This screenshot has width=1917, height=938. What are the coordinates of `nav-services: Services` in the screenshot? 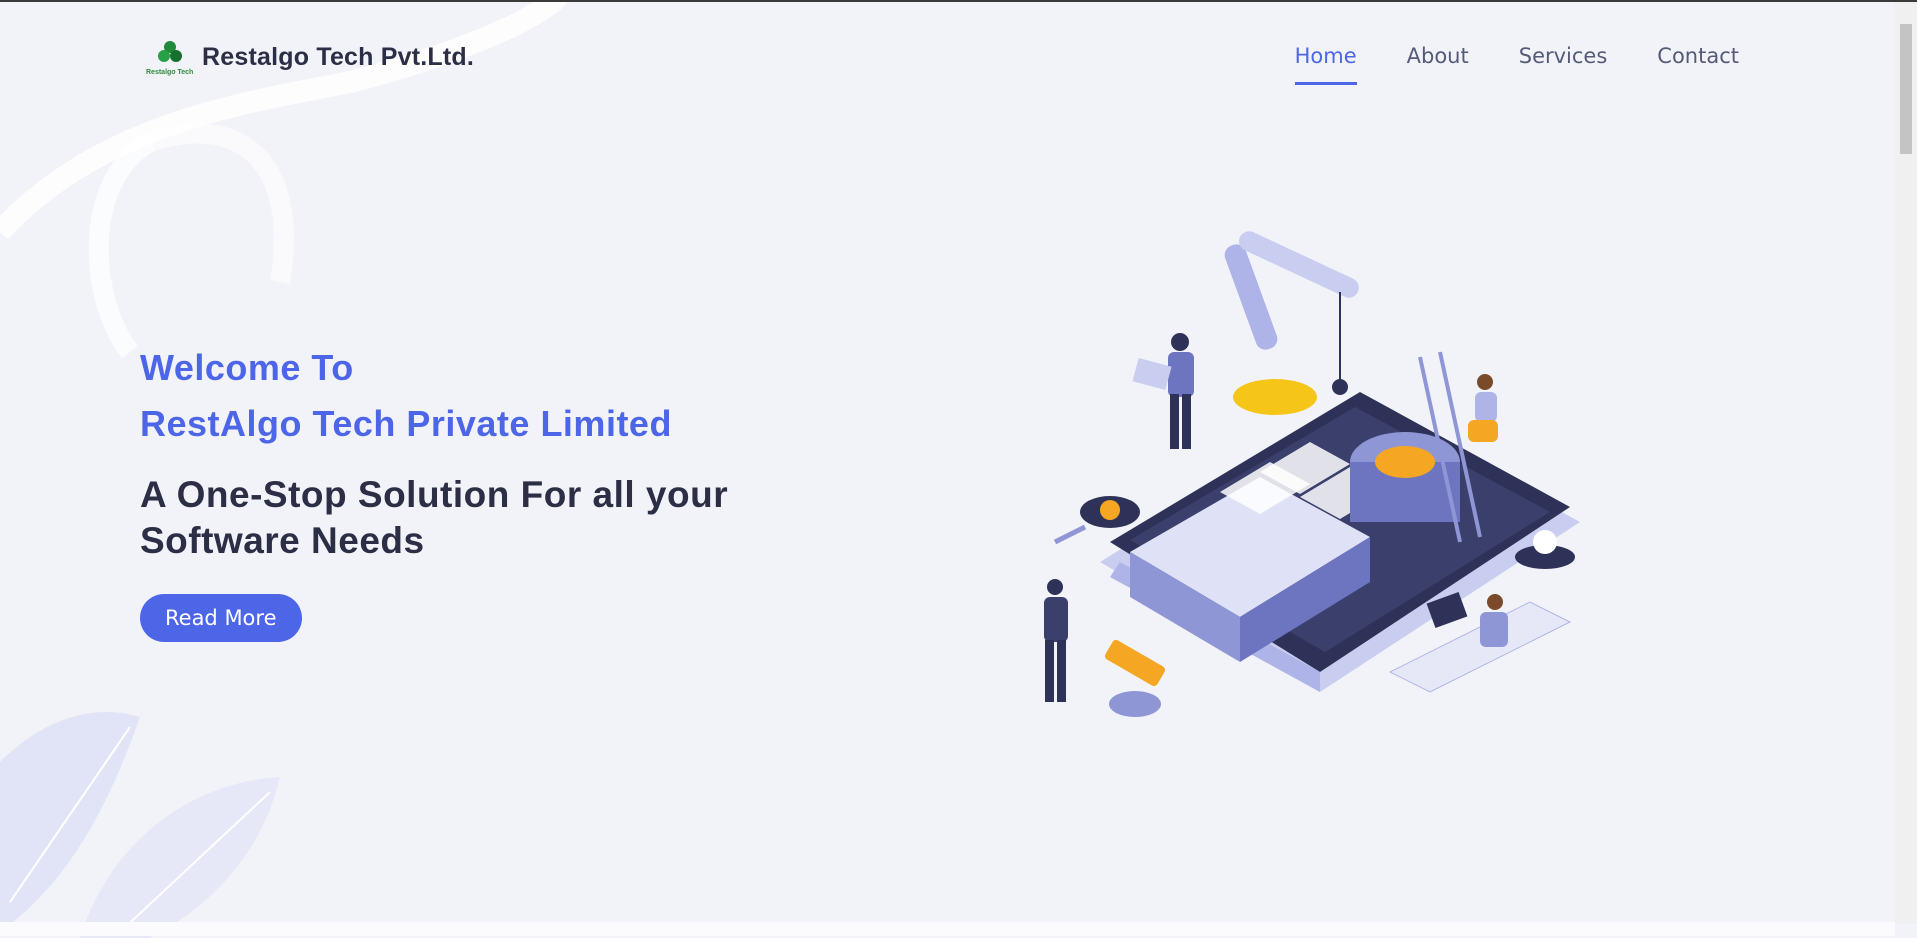 It's located at (1563, 64).